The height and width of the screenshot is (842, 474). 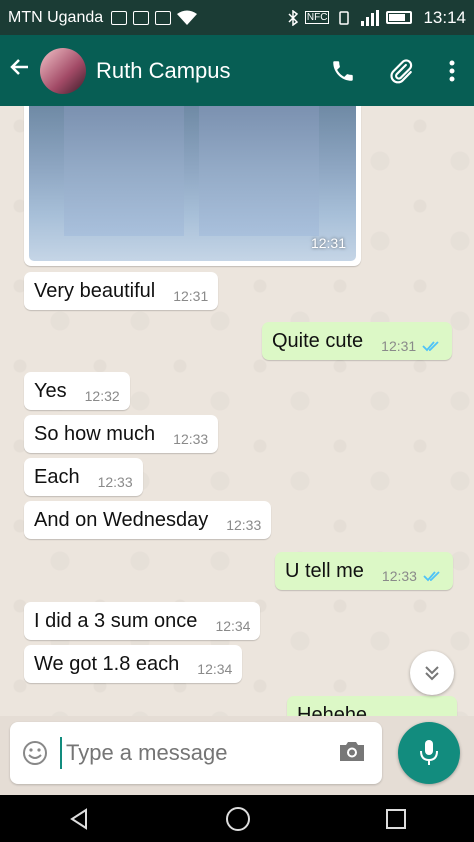 I want to click on phone-icon, so click(x=343, y=70).